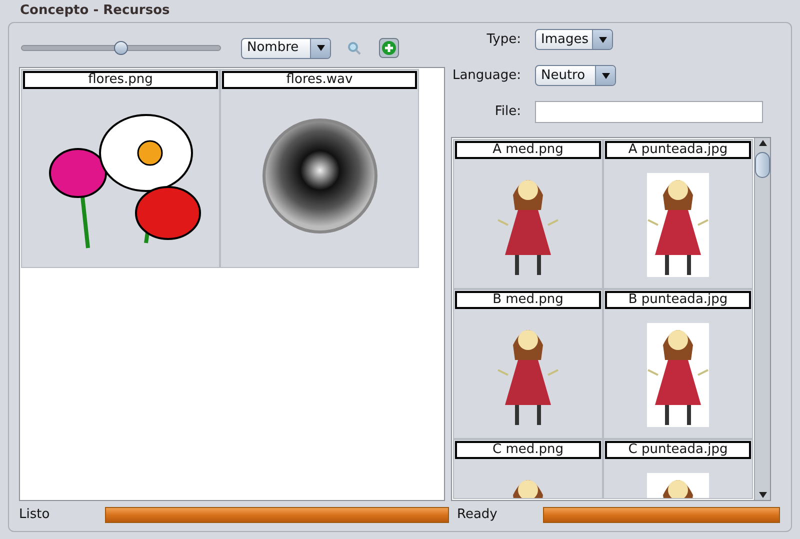 Image resolution: width=800 pixels, height=539 pixels. What do you see at coordinates (121, 48) in the screenshot?
I see `slider-thumb` at bounding box center [121, 48].